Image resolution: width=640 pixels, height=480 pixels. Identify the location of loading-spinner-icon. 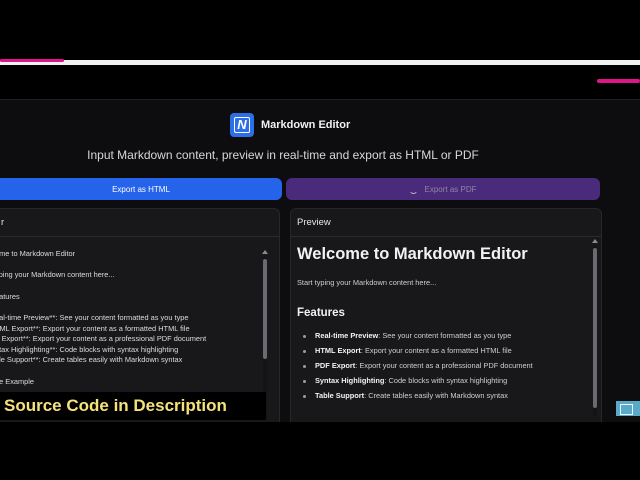
(414, 189).